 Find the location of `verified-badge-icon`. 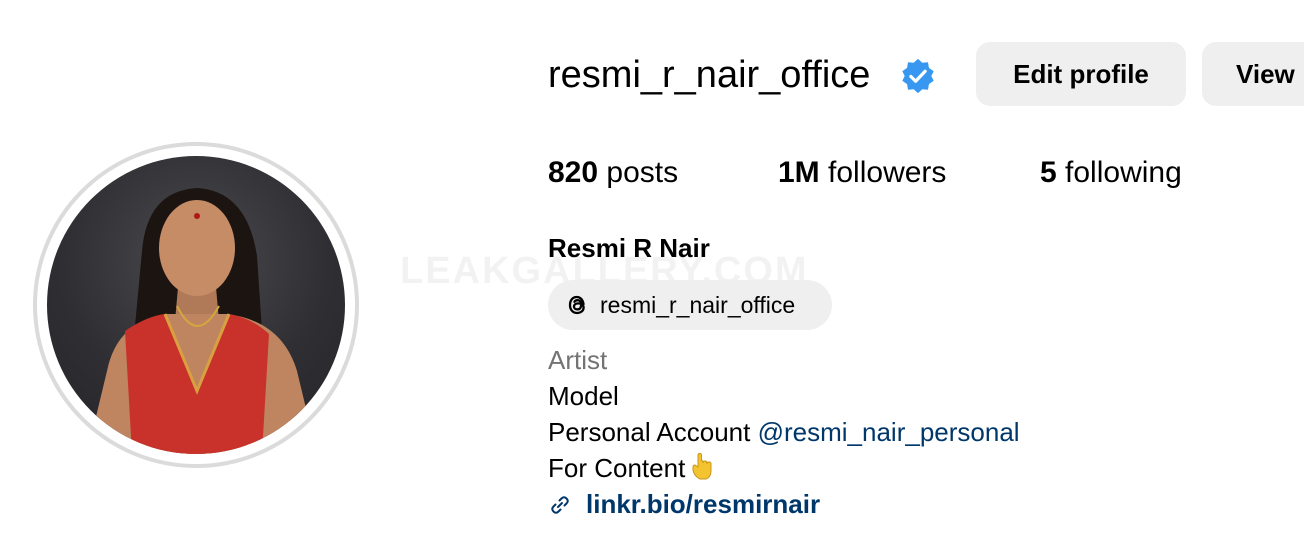

verified-badge-icon is located at coordinates (918, 76).